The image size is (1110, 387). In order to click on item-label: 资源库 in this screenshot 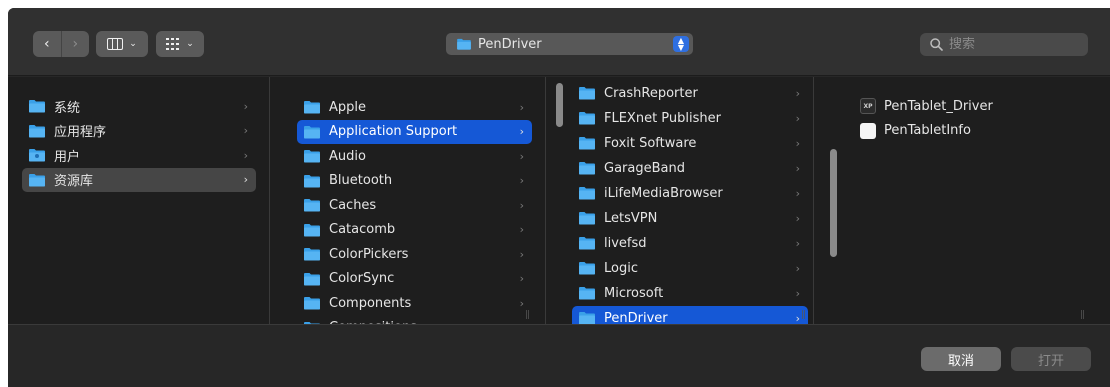, I will do `click(74, 181)`.